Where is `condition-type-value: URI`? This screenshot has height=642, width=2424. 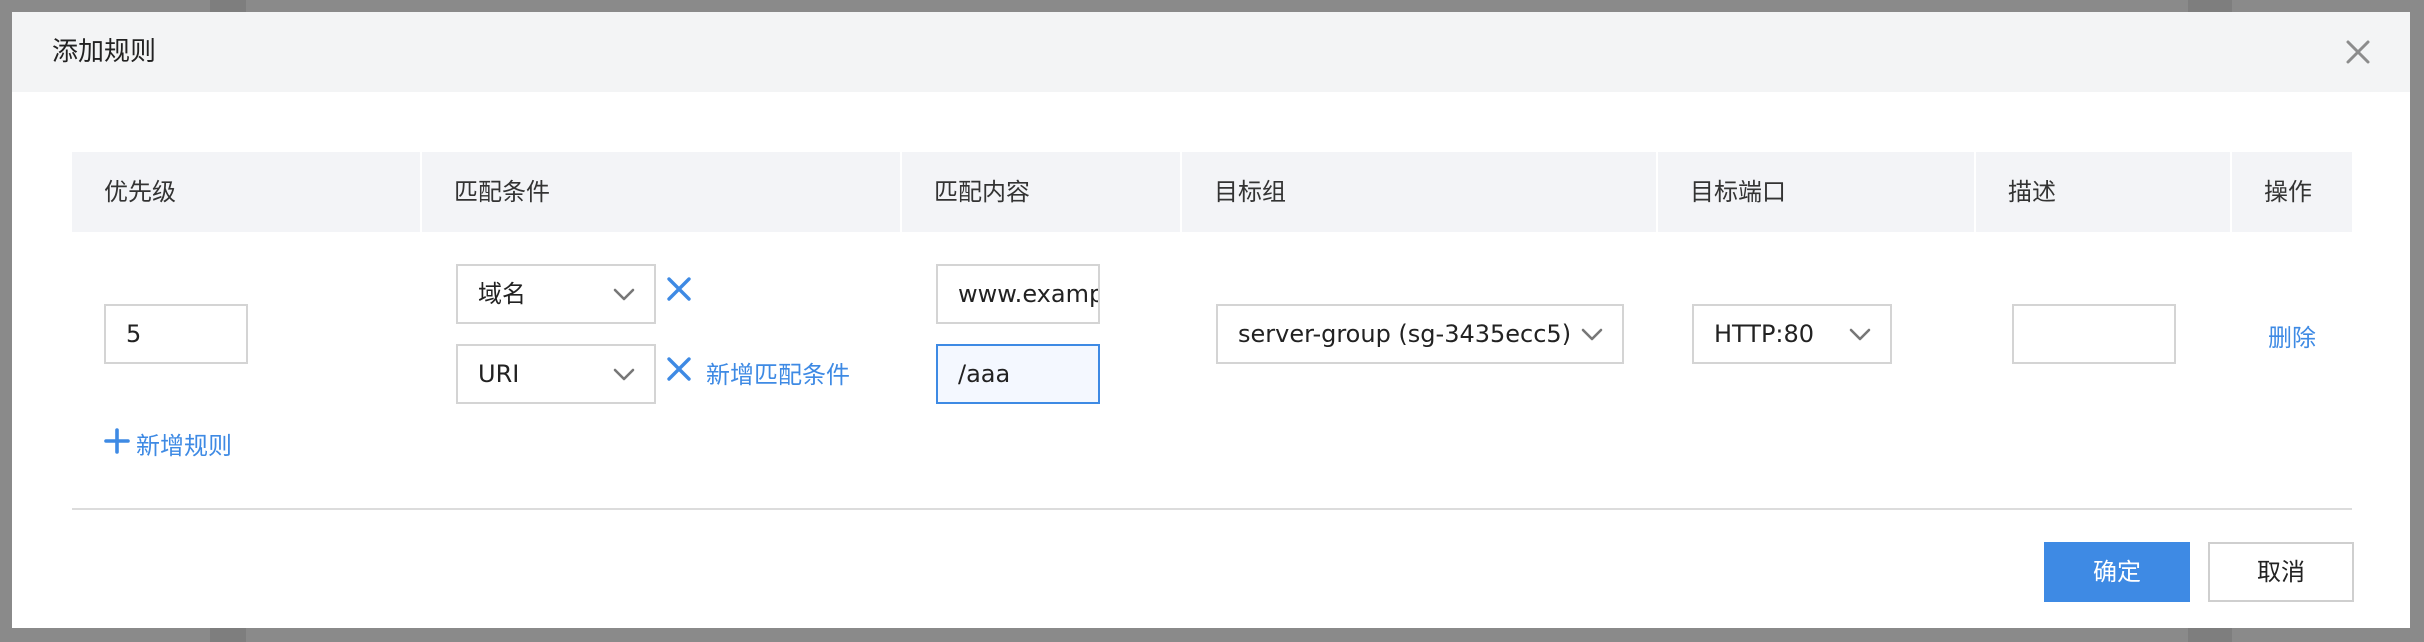 condition-type-value: URI is located at coordinates (499, 374).